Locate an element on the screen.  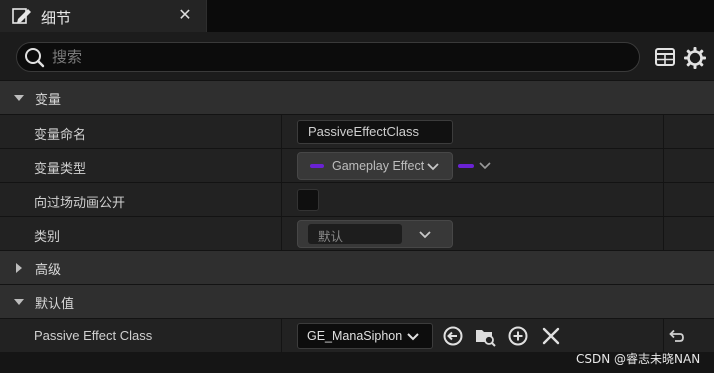
class-picker-value: GE_ManaSiphon is located at coordinates (355, 336).